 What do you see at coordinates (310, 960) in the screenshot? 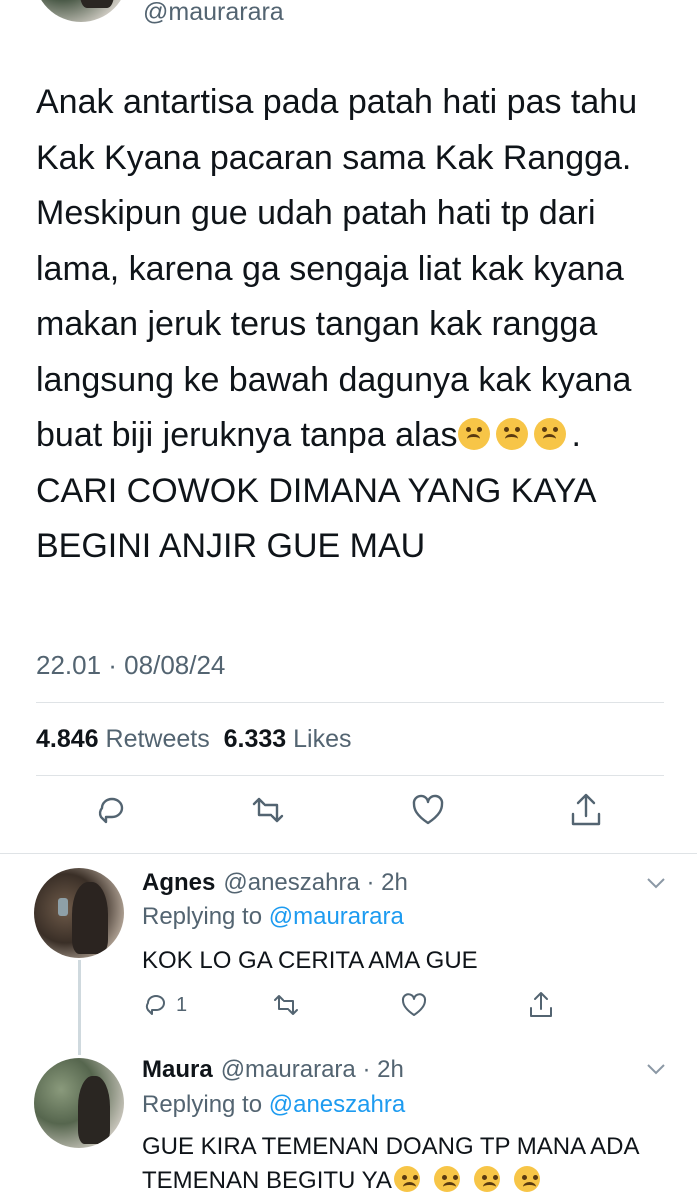
I see `reply-text: KOK LO GA CERITA AMA GUE` at bounding box center [310, 960].